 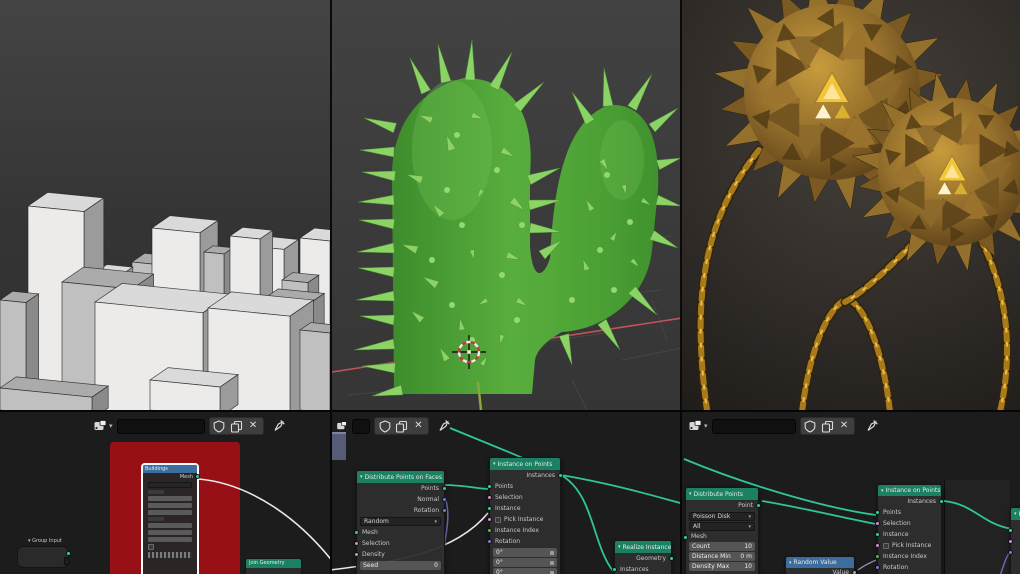 I want to click on node-realize-instances: ▾ Realize Instances Geometry Instances, so click(x=643, y=557).